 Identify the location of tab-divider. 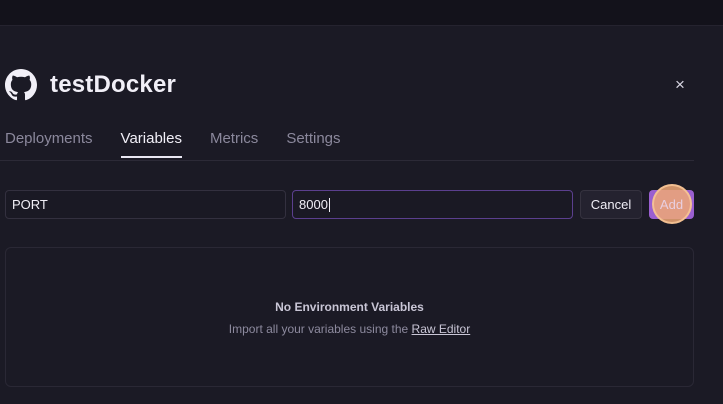
(347, 160).